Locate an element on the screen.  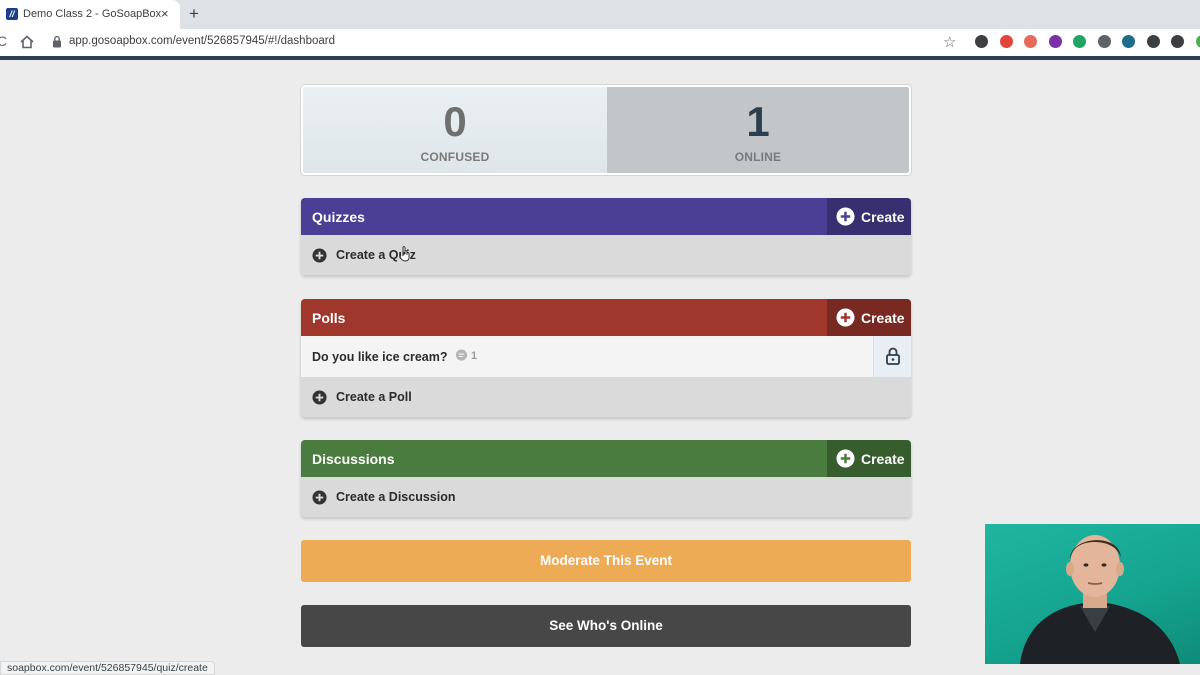
onenote-icon is located at coordinates (1055, 41).